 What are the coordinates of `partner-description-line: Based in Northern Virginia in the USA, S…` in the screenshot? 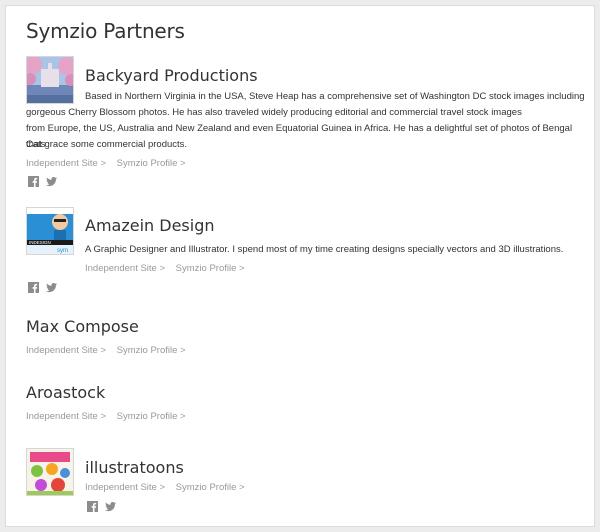 It's located at (335, 96).